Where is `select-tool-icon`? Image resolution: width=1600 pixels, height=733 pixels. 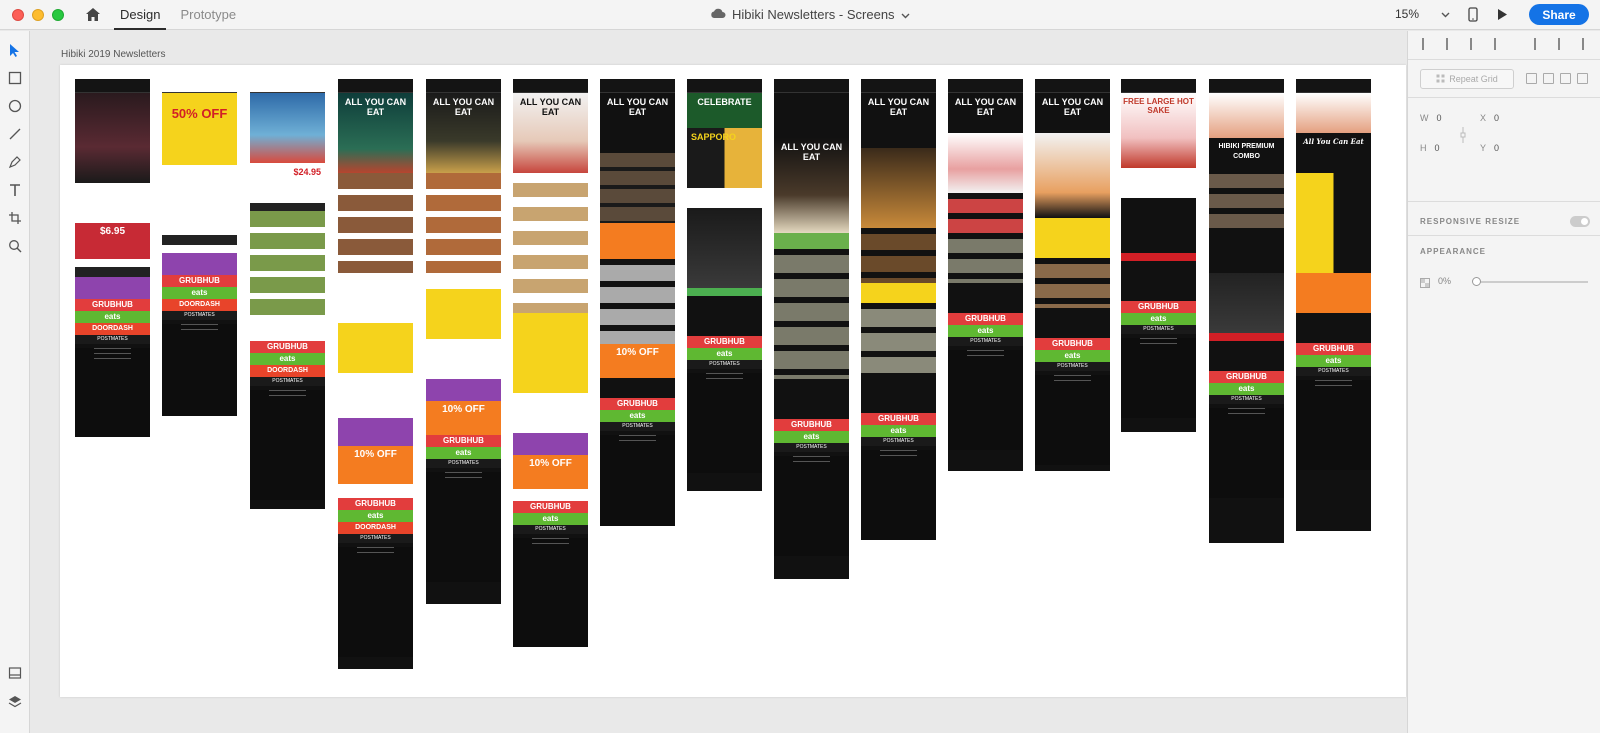 select-tool-icon is located at coordinates (15, 50).